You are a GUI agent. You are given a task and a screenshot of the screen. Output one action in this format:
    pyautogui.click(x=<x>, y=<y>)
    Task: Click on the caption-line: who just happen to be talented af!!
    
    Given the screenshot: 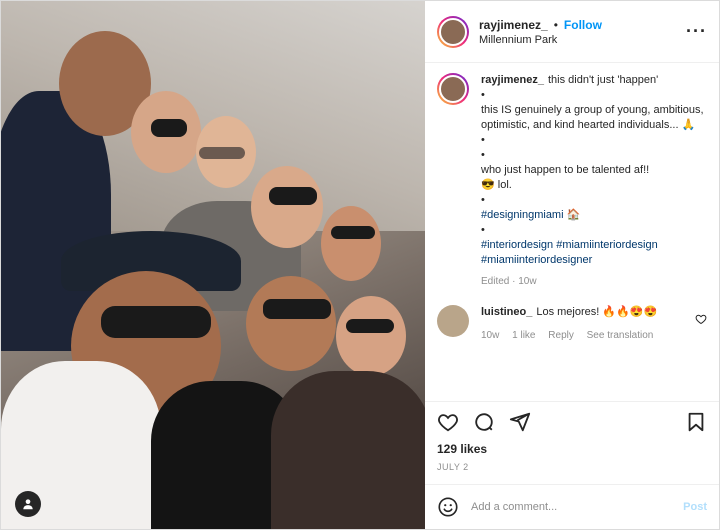 What is the action you would take?
    pyautogui.click(x=565, y=170)
    